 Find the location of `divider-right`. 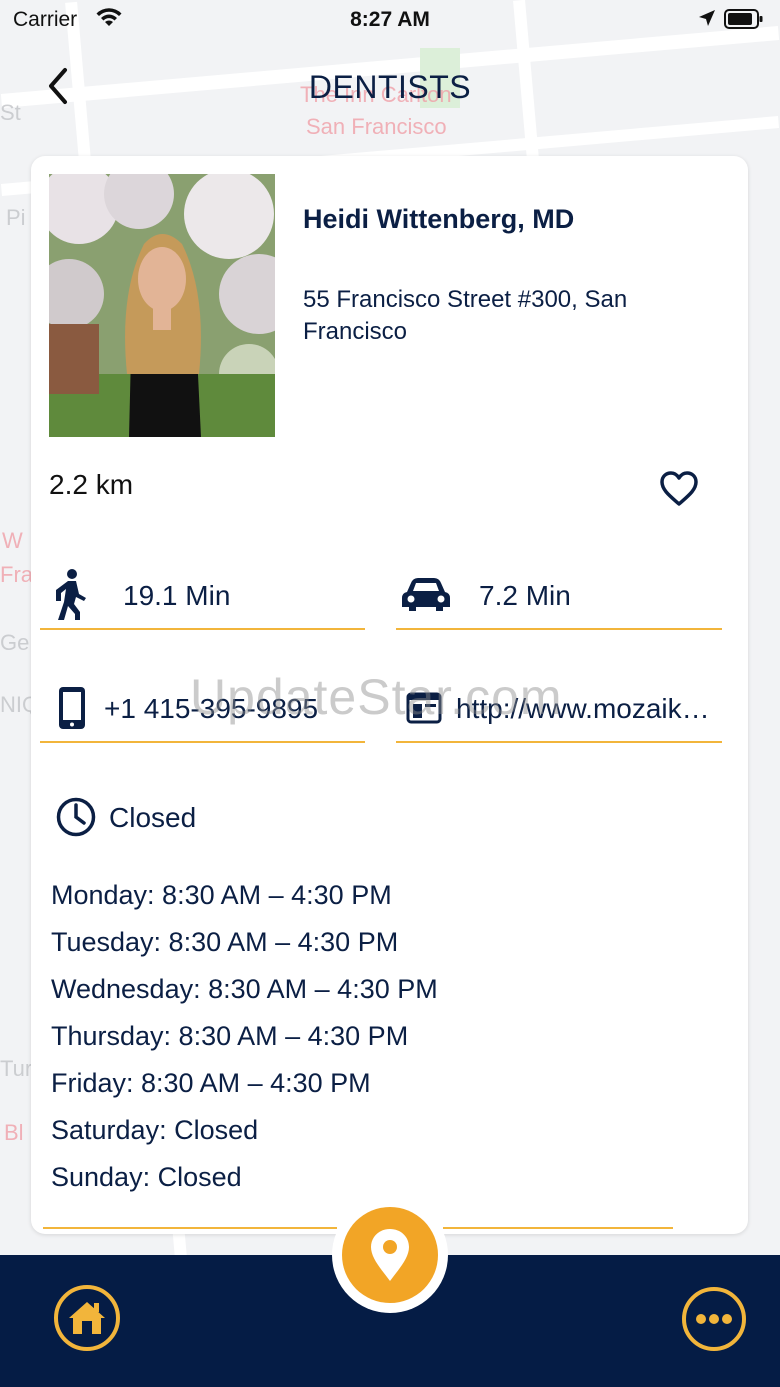

divider-right is located at coordinates (558, 1228).